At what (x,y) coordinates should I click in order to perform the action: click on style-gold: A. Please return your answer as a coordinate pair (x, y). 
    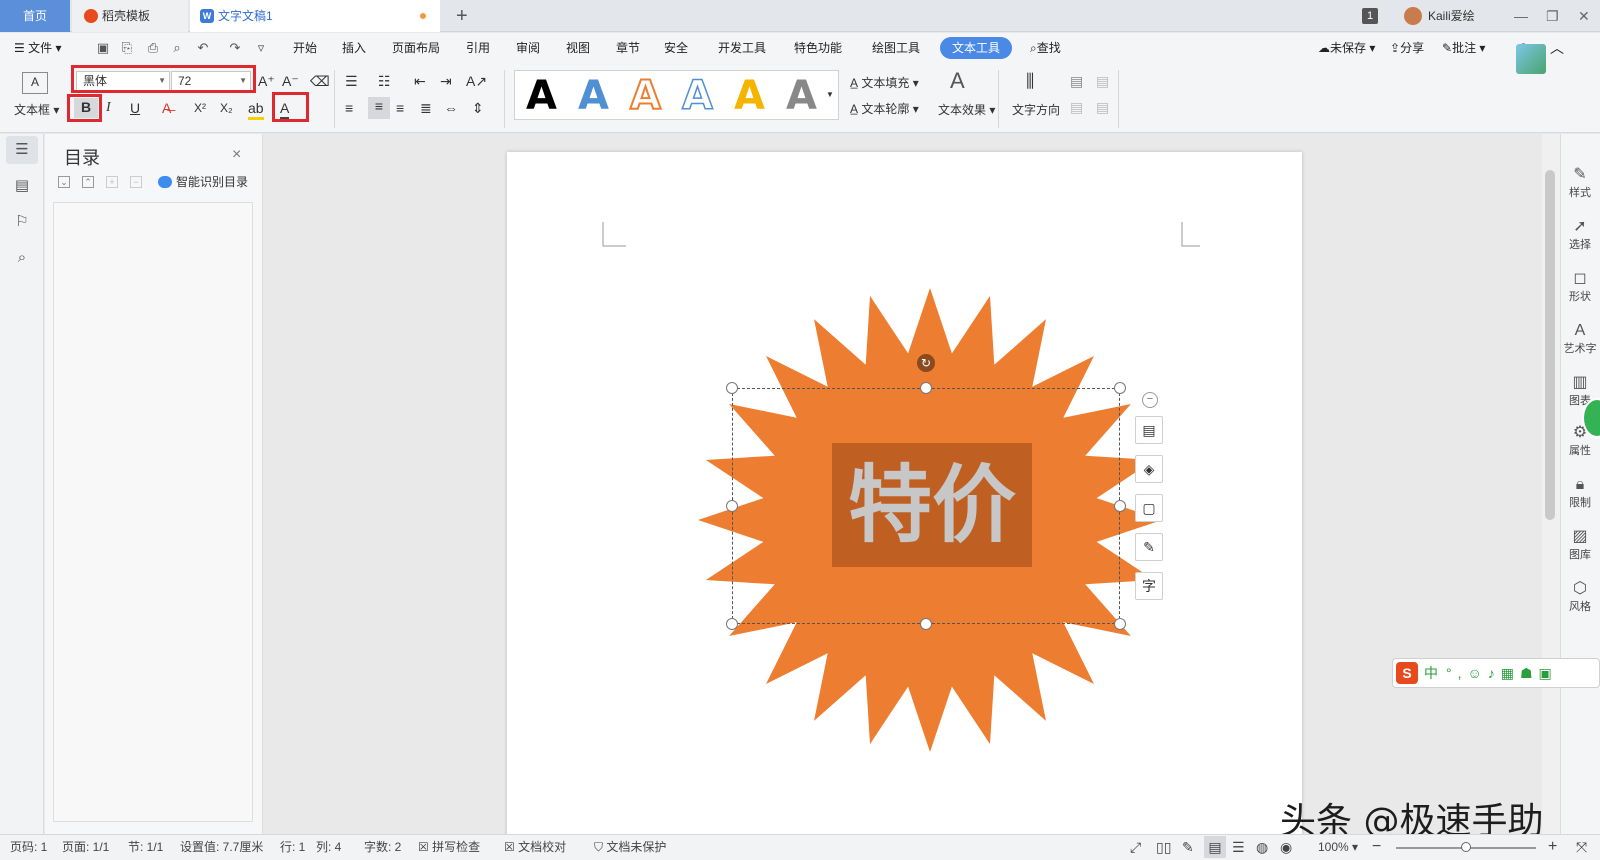
    Looking at the image, I should click on (749, 96).